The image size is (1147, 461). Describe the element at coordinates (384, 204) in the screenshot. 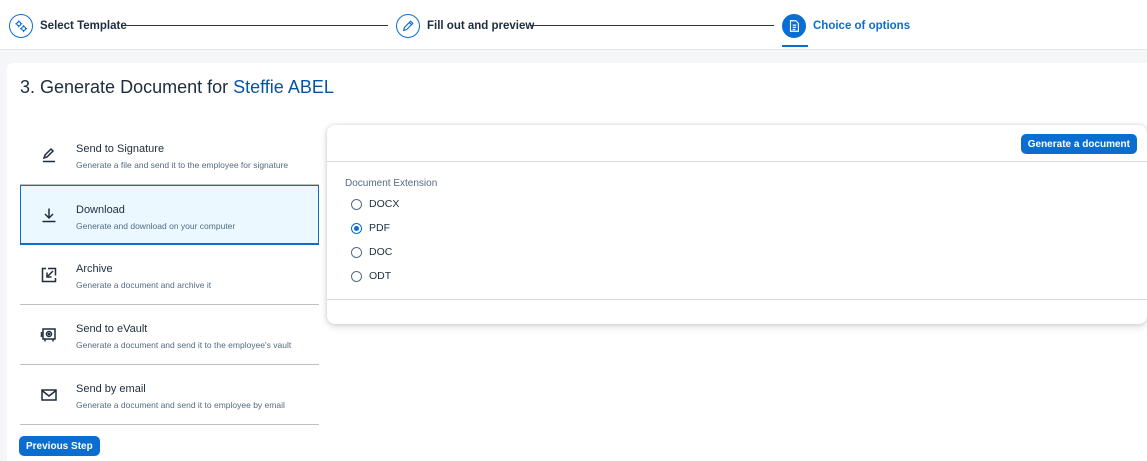

I see `radio-label: DOCX` at that location.